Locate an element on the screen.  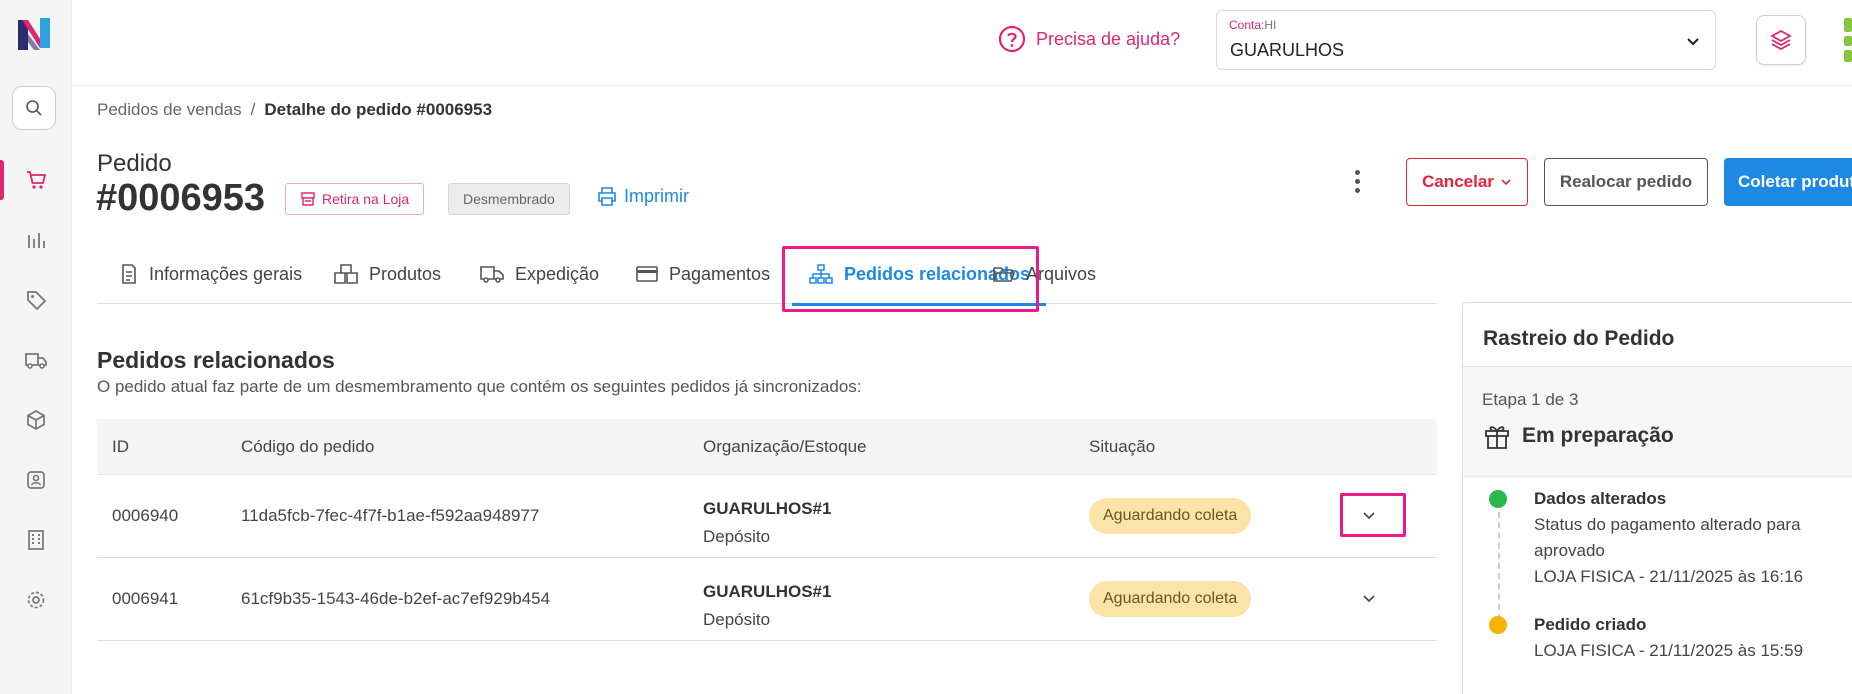
search-icon is located at coordinates (34, 108).